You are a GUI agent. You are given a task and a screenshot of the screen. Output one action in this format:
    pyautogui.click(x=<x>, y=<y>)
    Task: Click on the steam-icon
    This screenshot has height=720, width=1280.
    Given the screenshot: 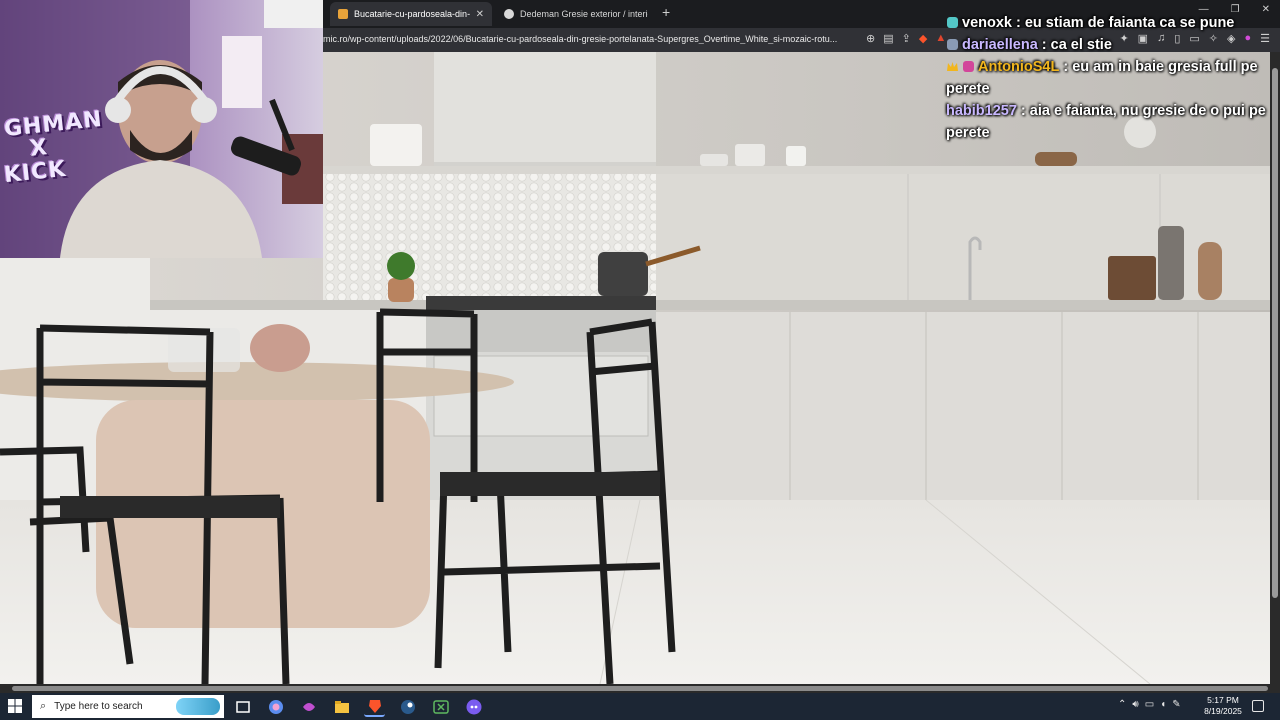 What is the action you would take?
    pyautogui.click(x=407, y=706)
    